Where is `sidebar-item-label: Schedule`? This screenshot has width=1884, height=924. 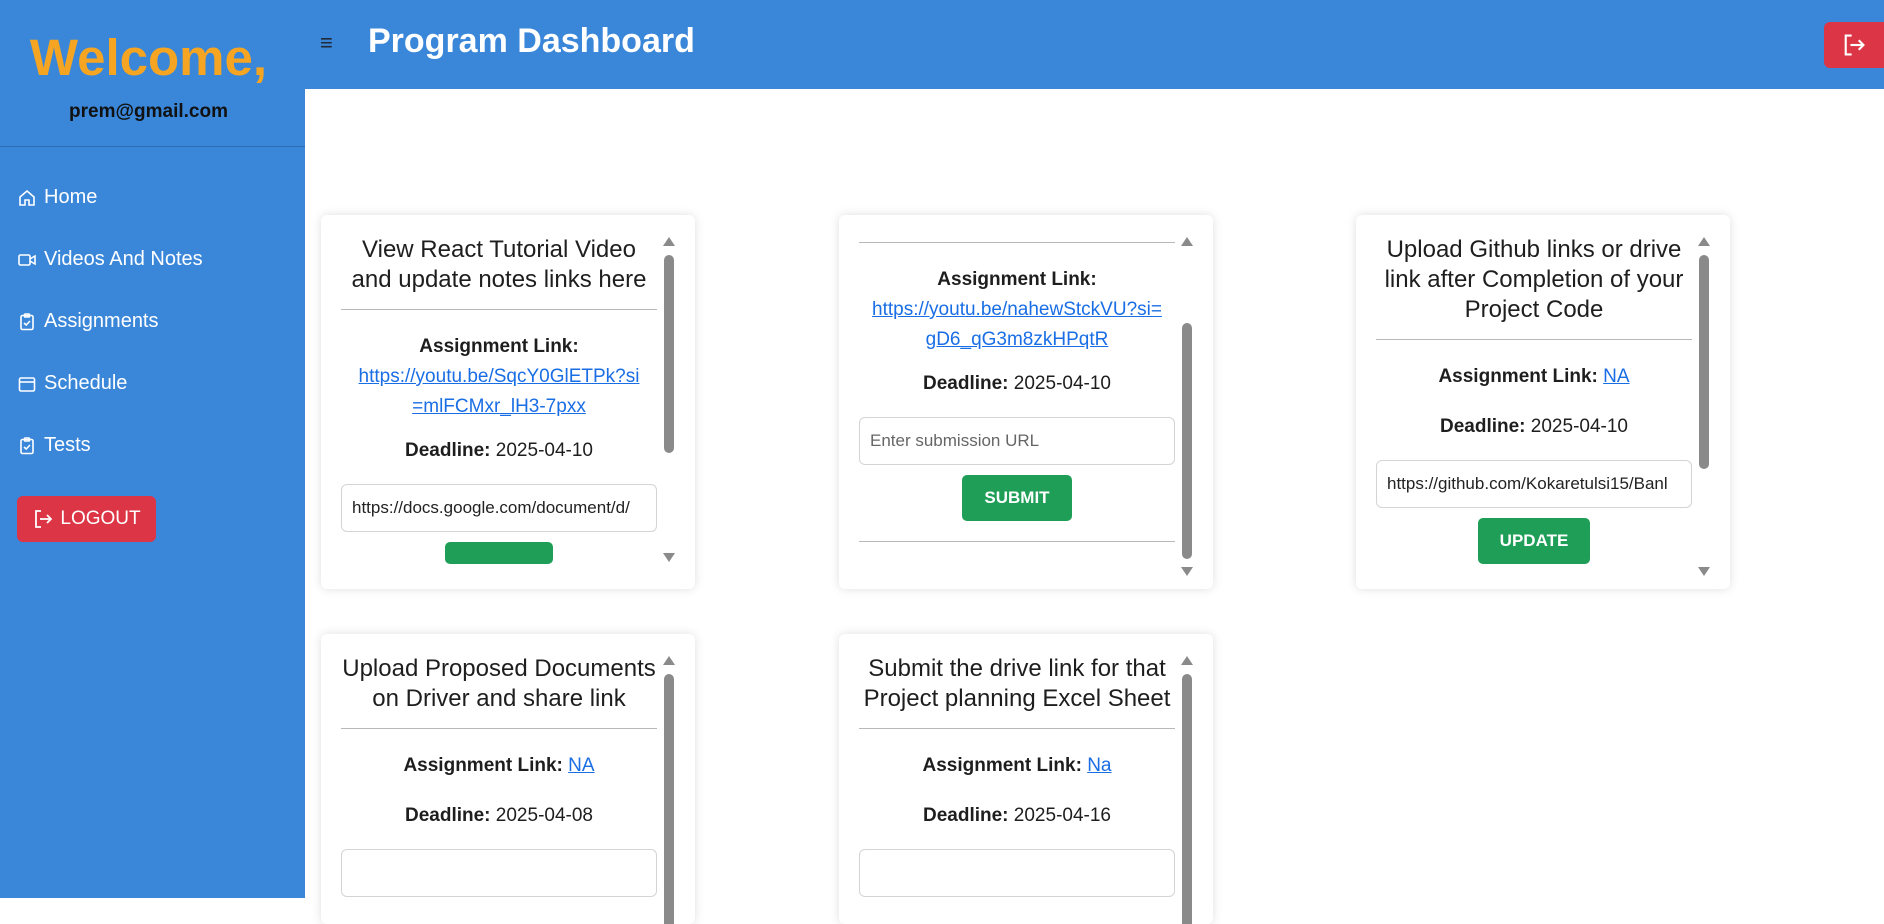 sidebar-item-label: Schedule is located at coordinates (86, 383).